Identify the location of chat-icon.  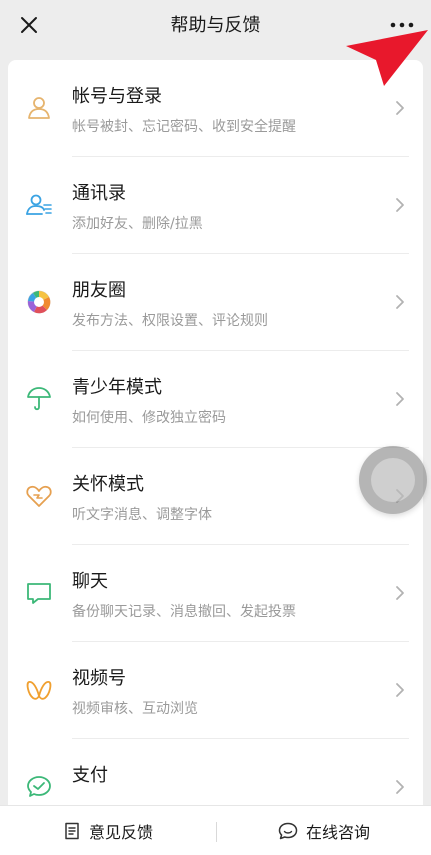
(39, 593).